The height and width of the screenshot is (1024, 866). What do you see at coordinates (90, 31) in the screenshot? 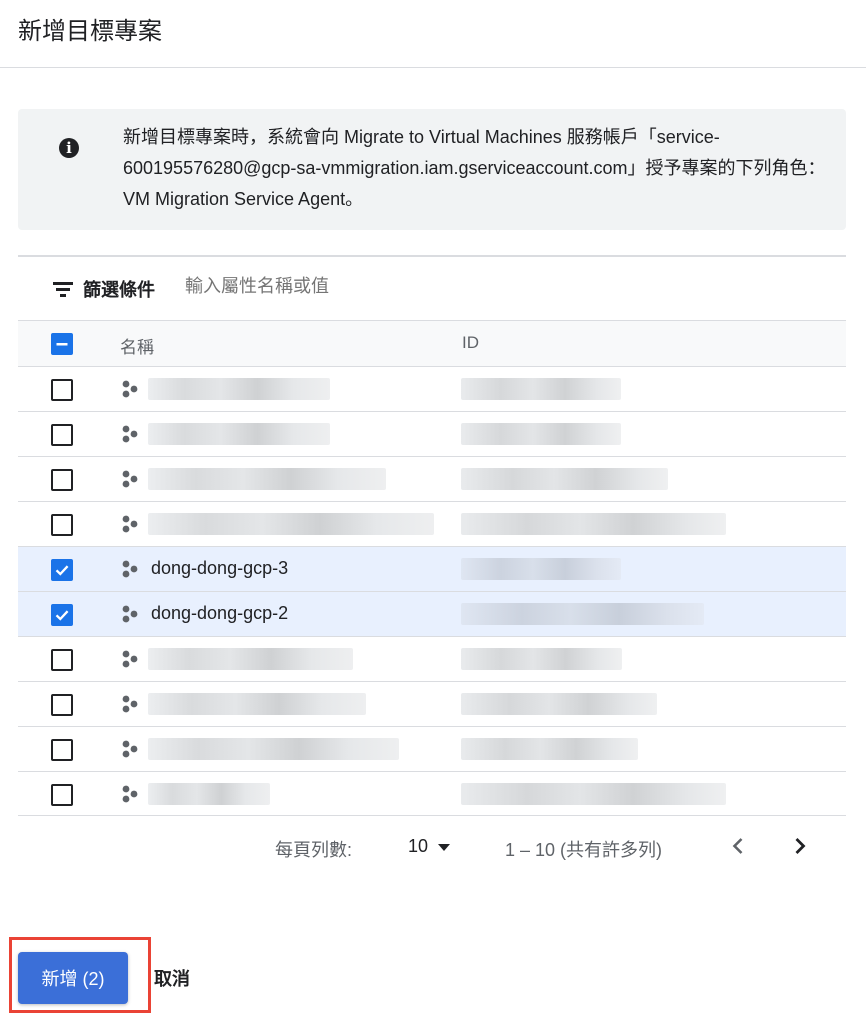
I see `page-title: 新增目標專案` at bounding box center [90, 31].